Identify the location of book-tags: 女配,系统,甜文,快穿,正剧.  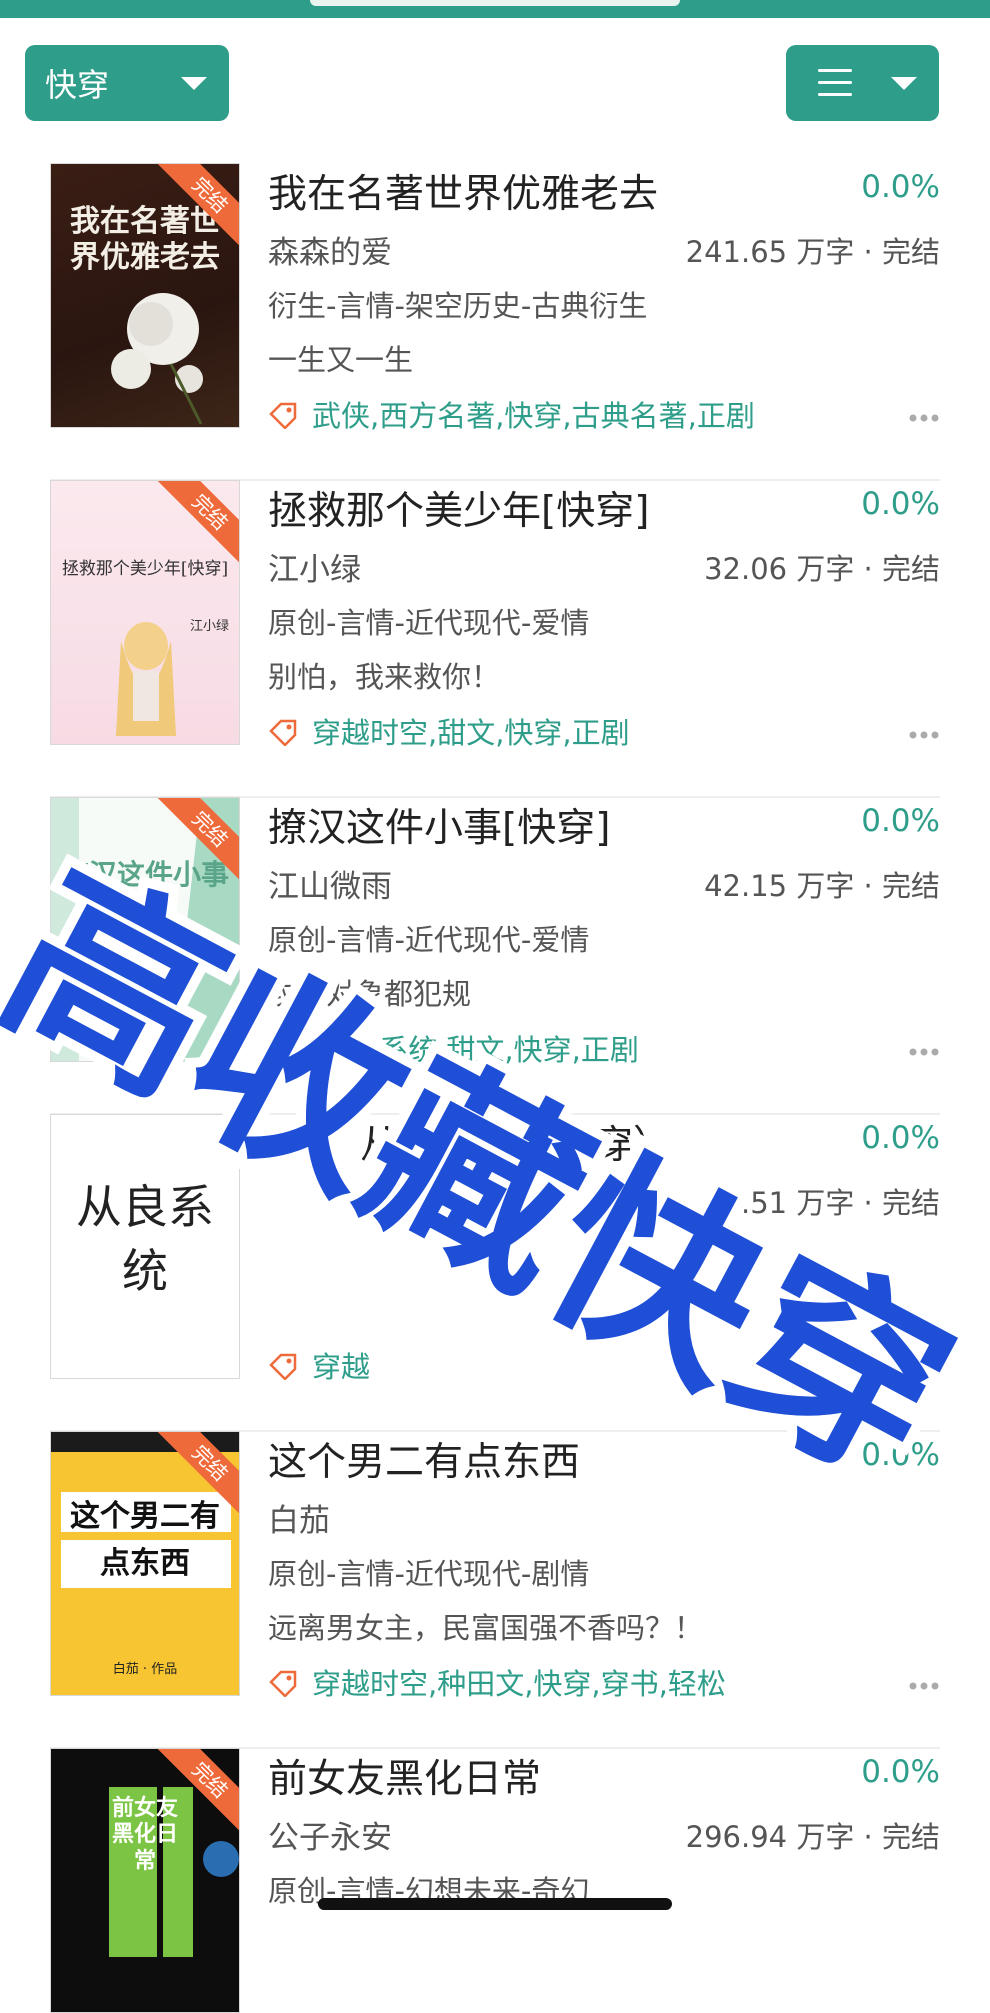
(453, 1048).